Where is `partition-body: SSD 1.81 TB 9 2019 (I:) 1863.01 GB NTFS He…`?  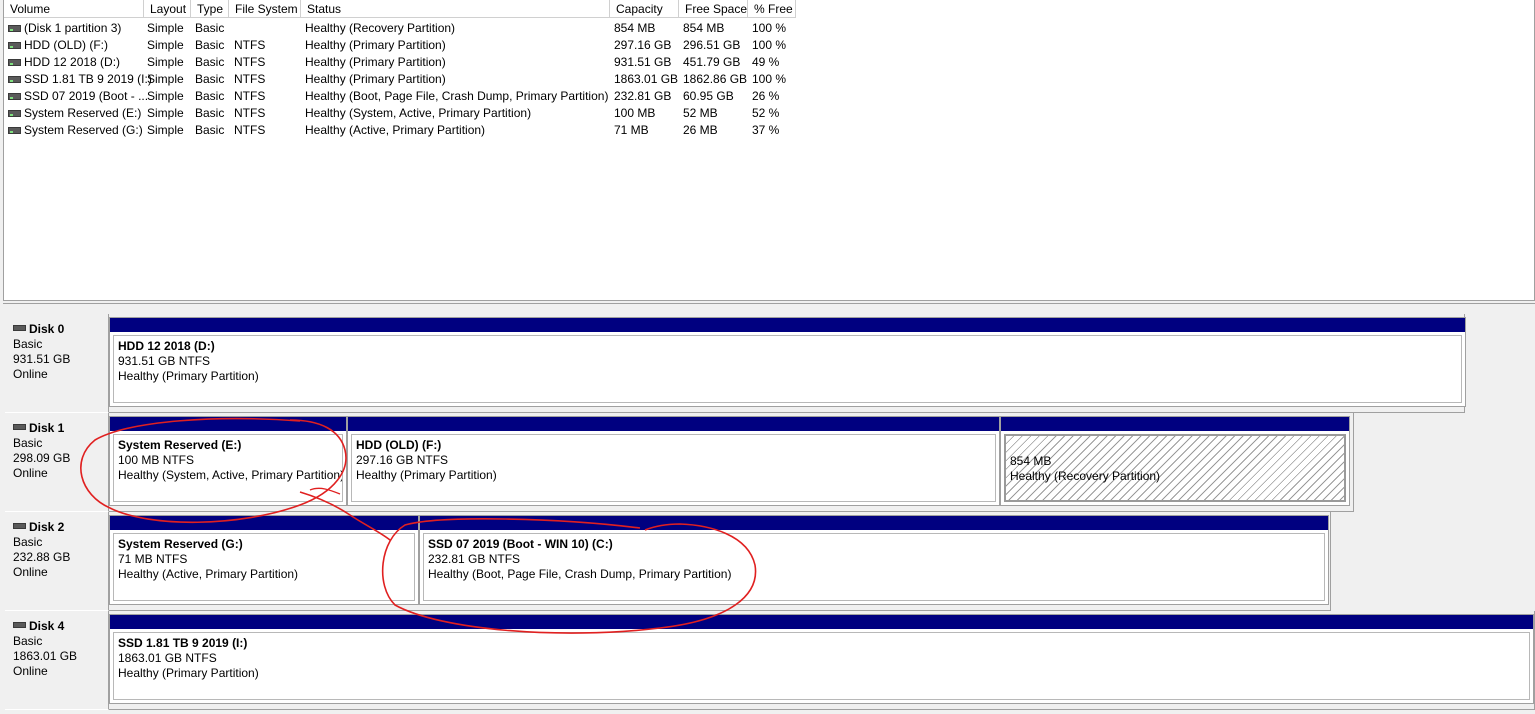 partition-body: SSD 1.81 TB 9 2019 (I:) 1863.01 GB NTFS He… is located at coordinates (821, 666).